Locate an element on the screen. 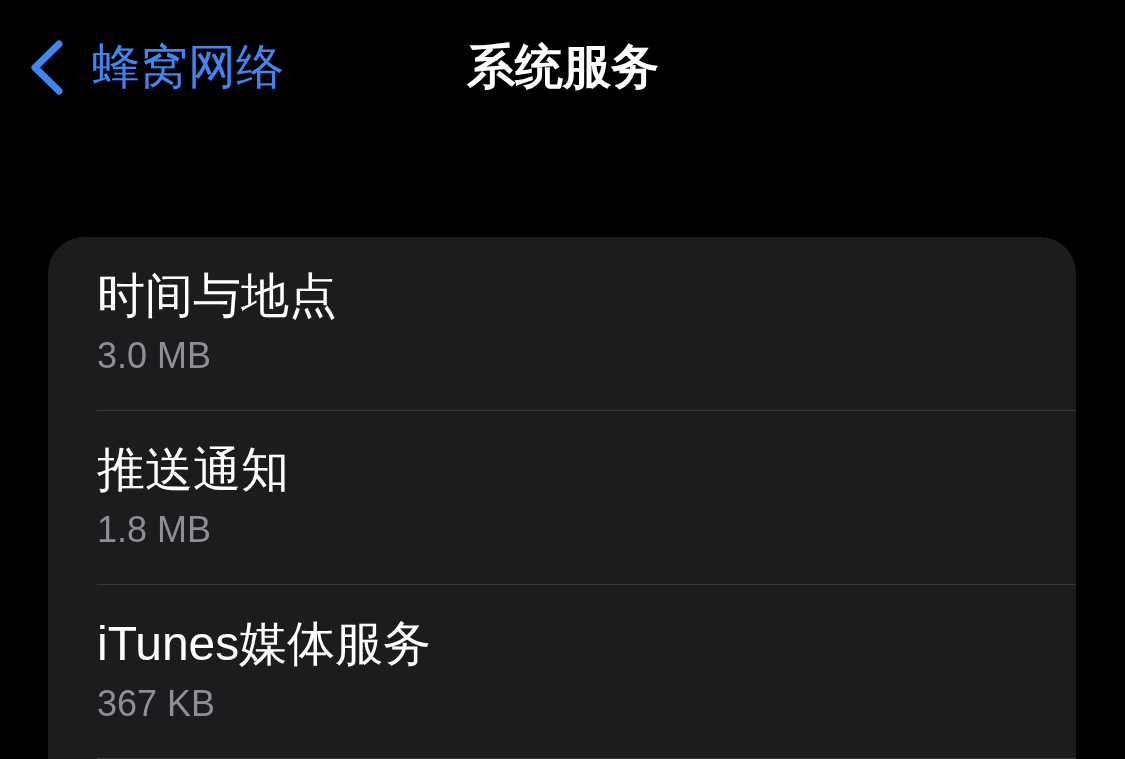 This screenshot has height=759, width=1125. service-name: 推送通知 is located at coordinates (193, 470).